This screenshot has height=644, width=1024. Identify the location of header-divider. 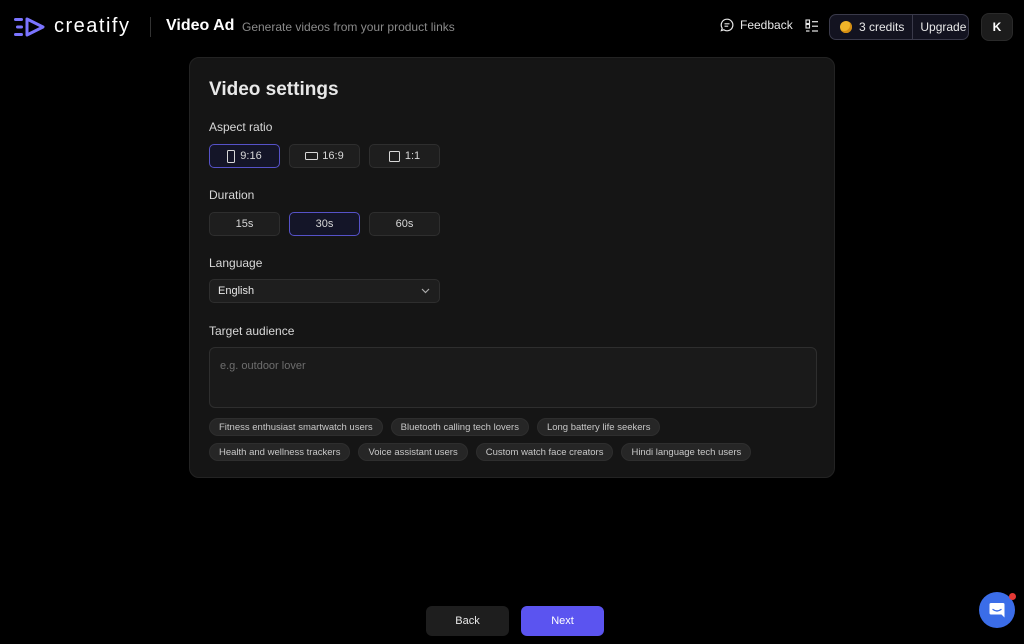
(150, 27).